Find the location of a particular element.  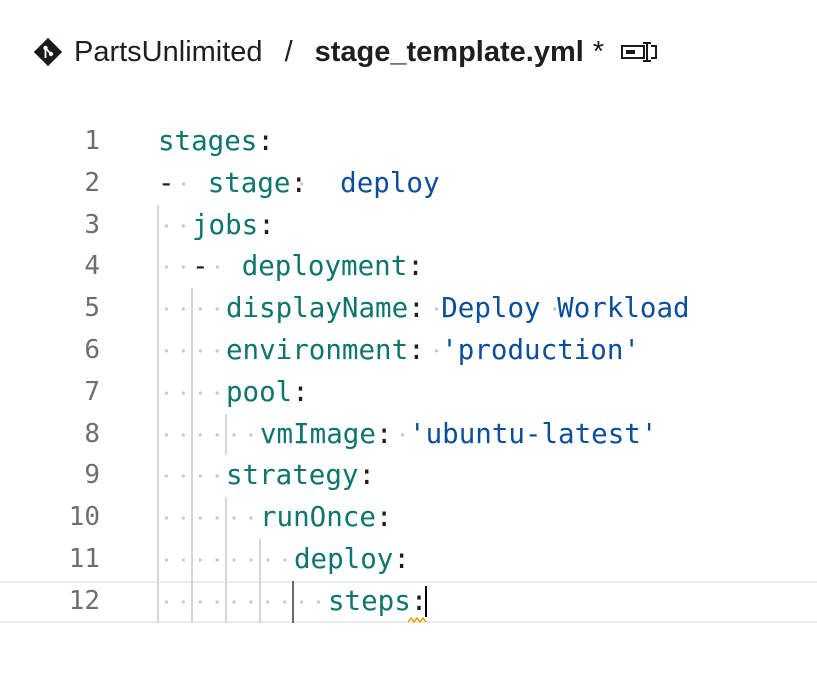

yaml-key: stage is located at coordinates (249, 182).